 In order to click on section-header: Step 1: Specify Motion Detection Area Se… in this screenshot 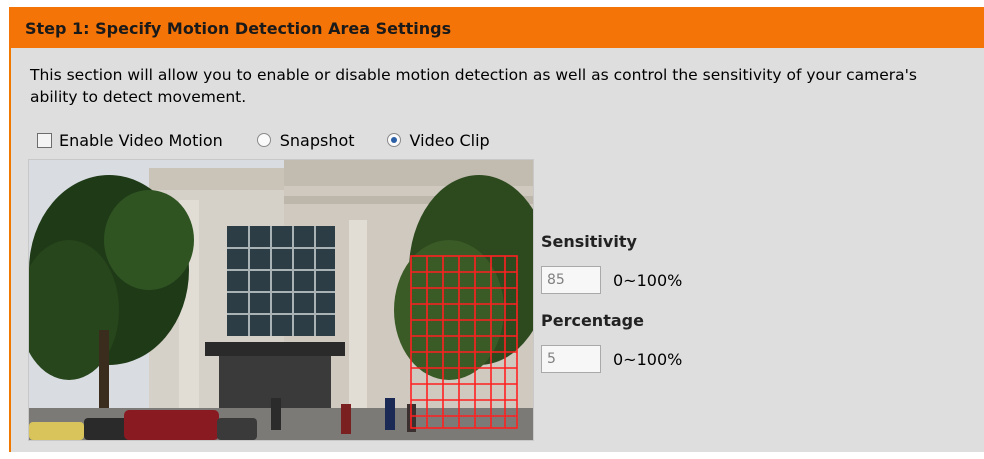, I will do `click(496, 27)`.